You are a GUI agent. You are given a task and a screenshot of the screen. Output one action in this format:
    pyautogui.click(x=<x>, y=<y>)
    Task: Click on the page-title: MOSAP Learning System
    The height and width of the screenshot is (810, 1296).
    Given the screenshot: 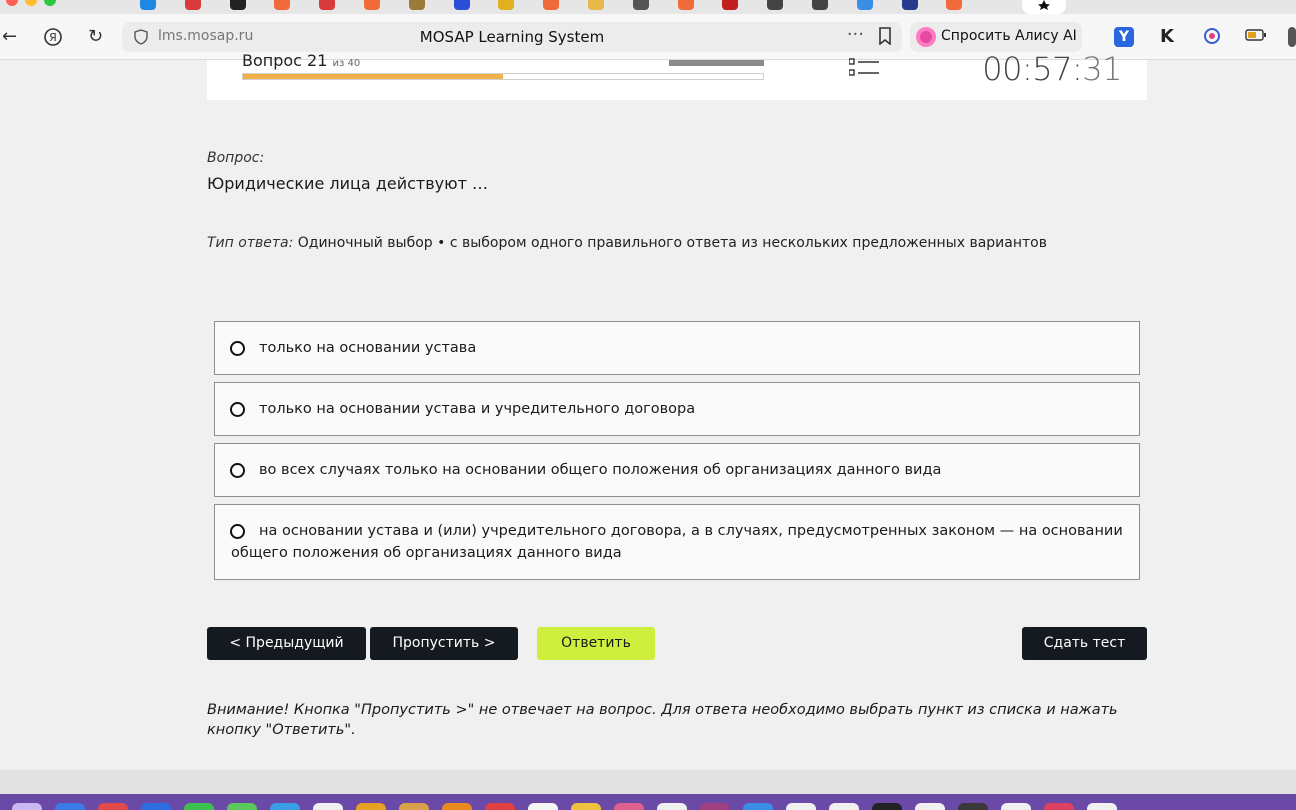 What is the action you would take?
    pyautogui.click(x=512, y=37)
    